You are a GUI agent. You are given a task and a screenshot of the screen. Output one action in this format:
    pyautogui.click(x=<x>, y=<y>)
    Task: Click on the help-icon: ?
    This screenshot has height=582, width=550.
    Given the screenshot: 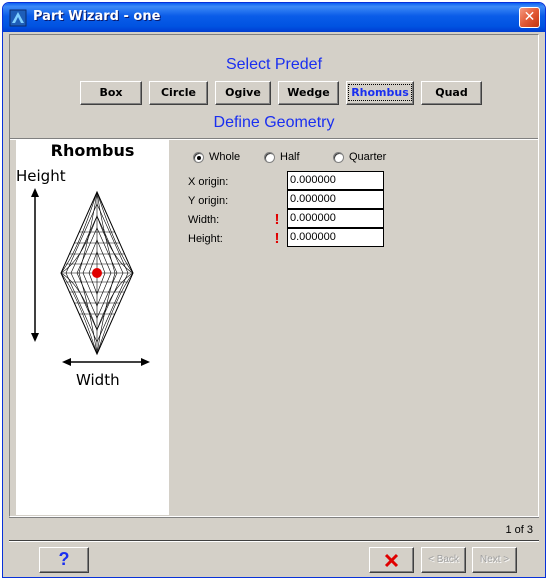 What is the action you would take?
    pyautogui.click(x=64, y=559)
    